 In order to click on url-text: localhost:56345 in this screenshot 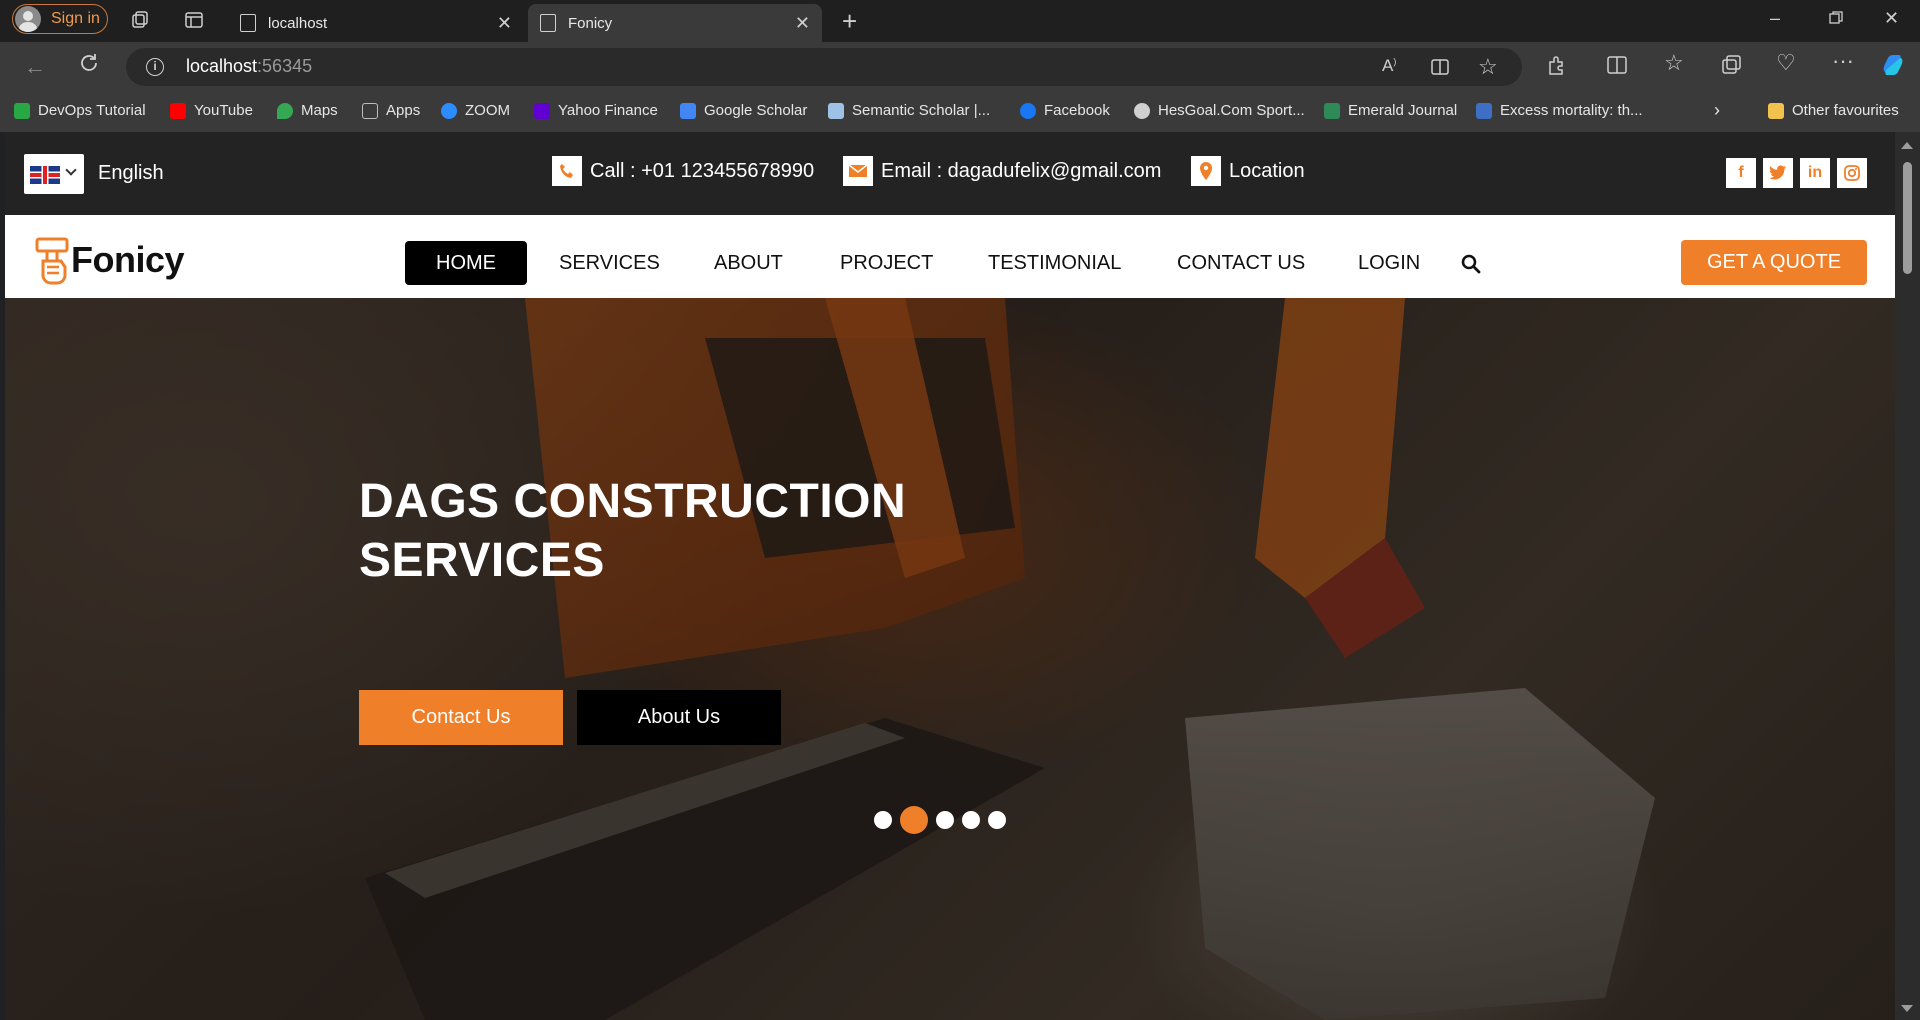, I will do `click(249, 66)`.